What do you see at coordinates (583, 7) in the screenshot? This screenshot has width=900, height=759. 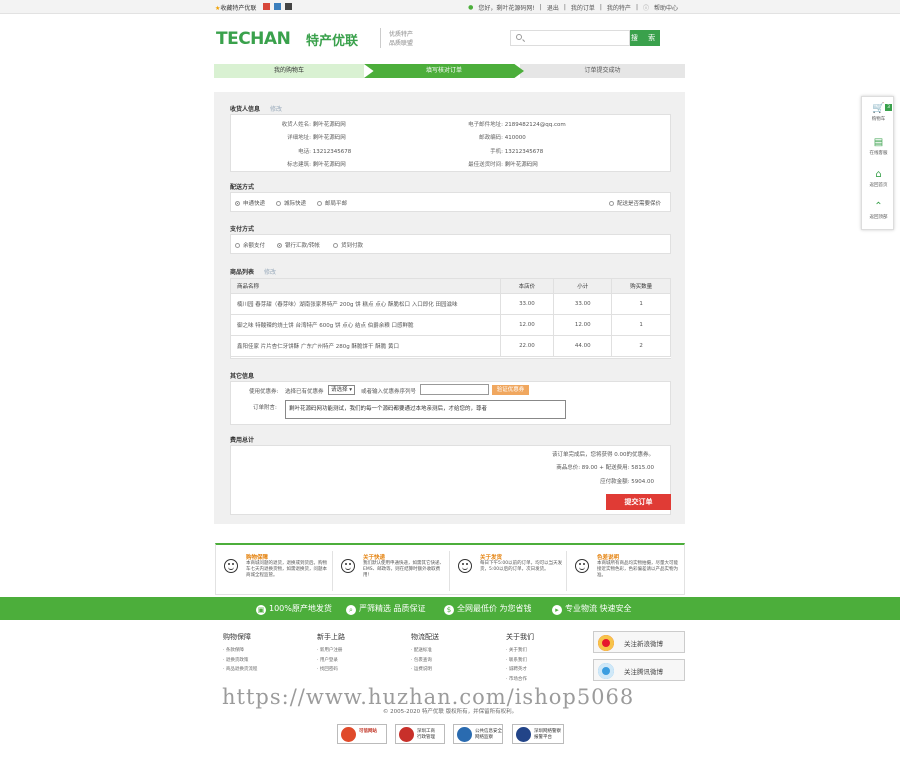 I see `my-orders-link: 我的订单` at bounding box center [583, 7].